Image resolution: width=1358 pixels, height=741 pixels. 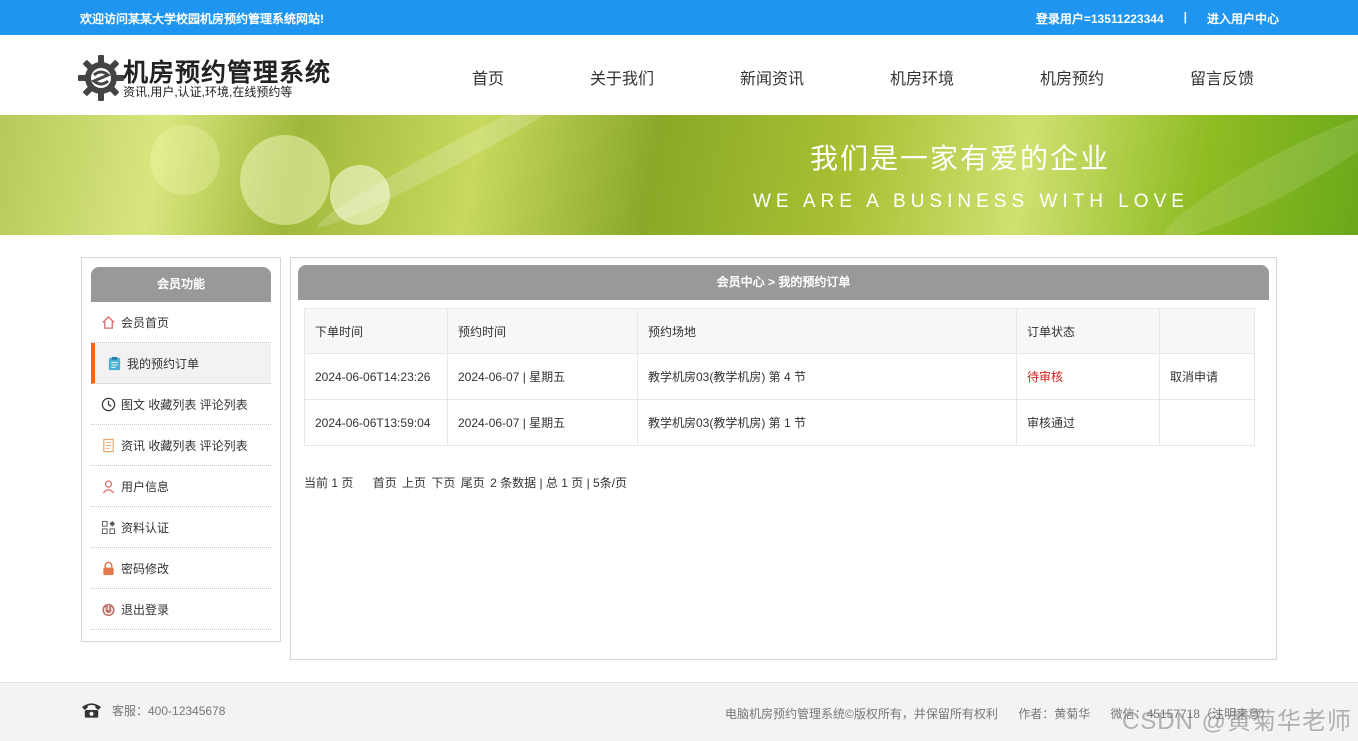 What do you see at coordinates (184, 404) in the screenshot?
I see `sidebar-item-label: 图文 收藏列表 评论列表` at bounding box center [184, 404].